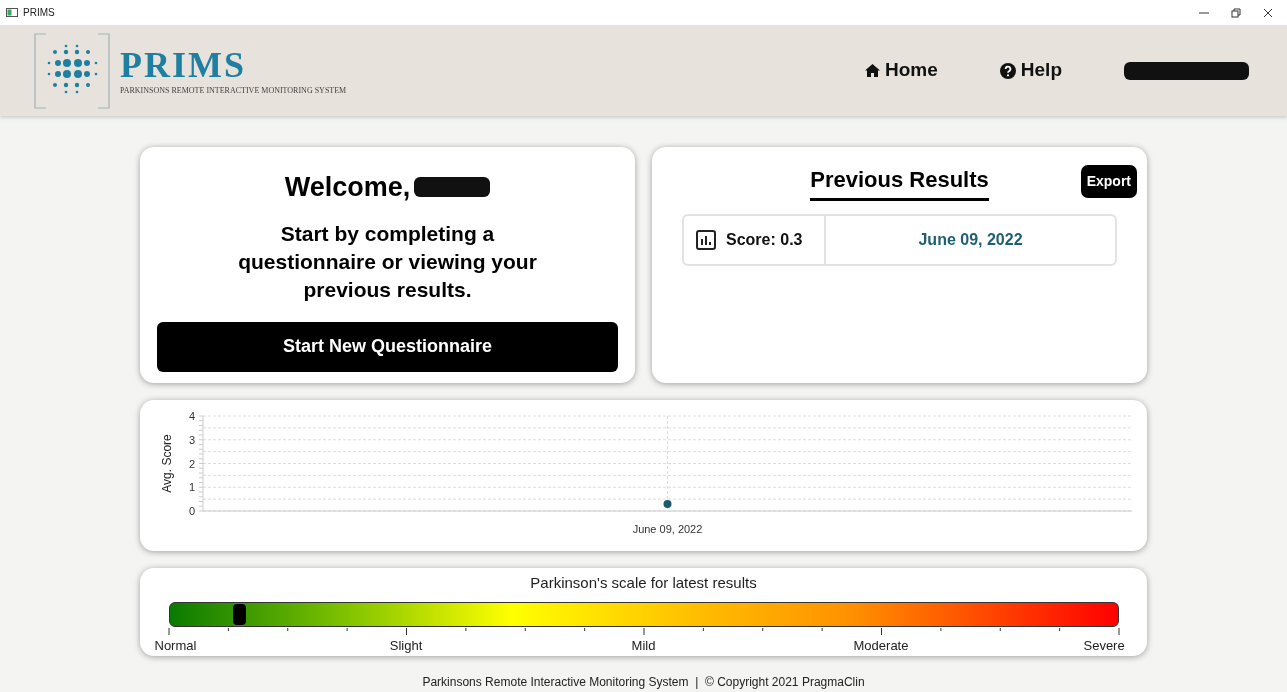  I want to click on scale-label: Slight, so click(406, 645).